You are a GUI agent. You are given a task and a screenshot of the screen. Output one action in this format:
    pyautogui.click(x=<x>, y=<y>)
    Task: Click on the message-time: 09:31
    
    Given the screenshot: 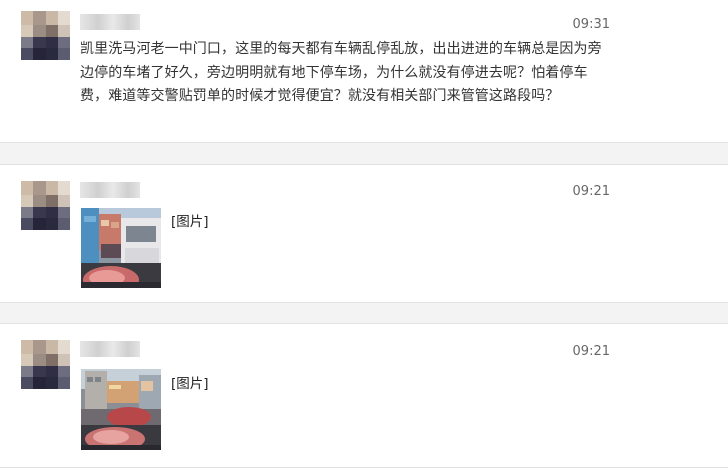 What is the action you would take?
    pyautogui.click(x=591, y=24)
    